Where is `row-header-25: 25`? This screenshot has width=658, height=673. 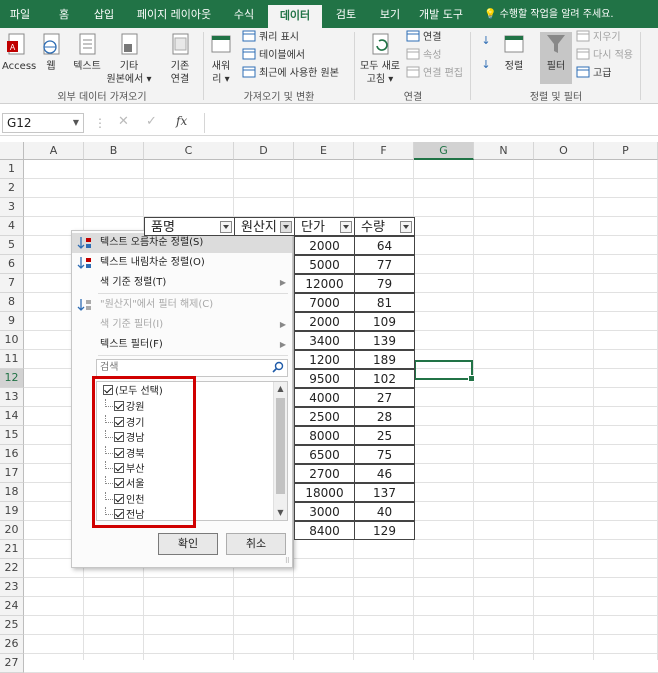 row-header-25: 25 is located at coordinates (12, 625).